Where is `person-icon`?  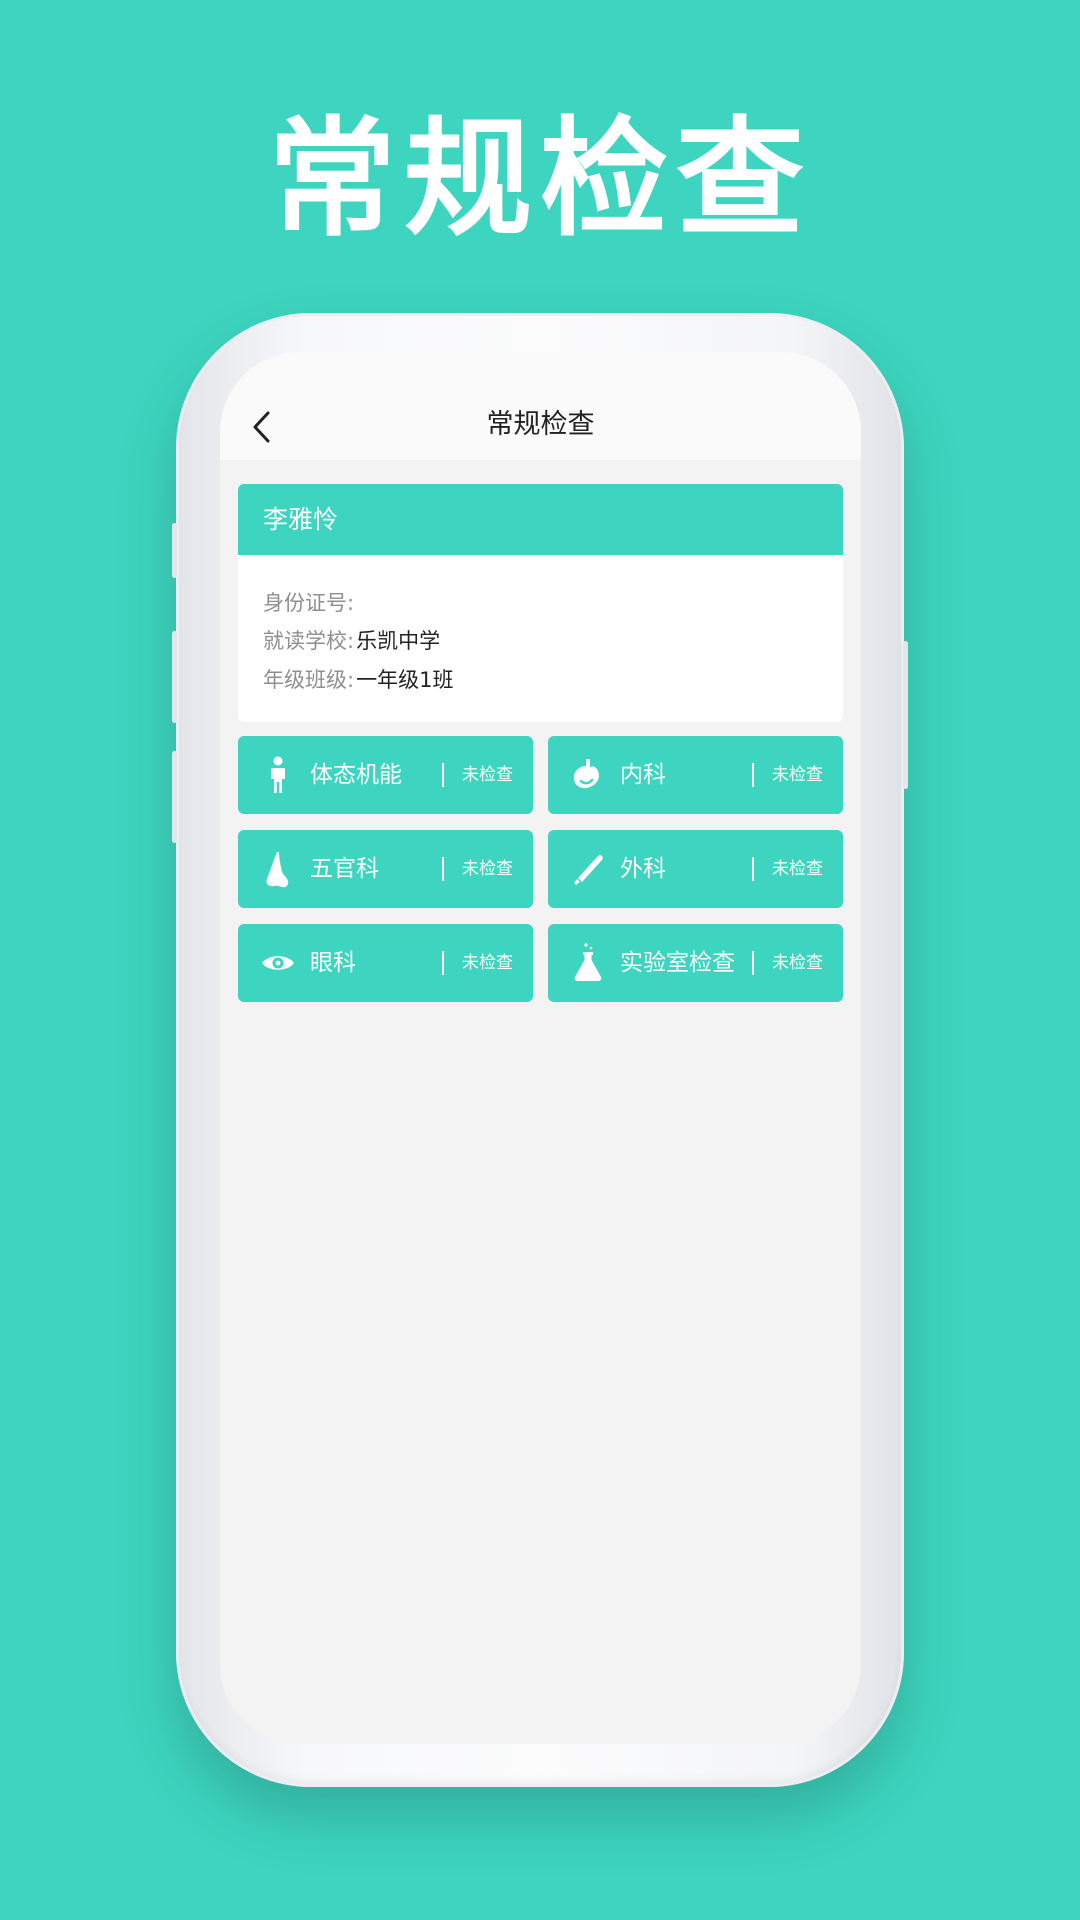 person-icon is located at coordinates (278, 774).